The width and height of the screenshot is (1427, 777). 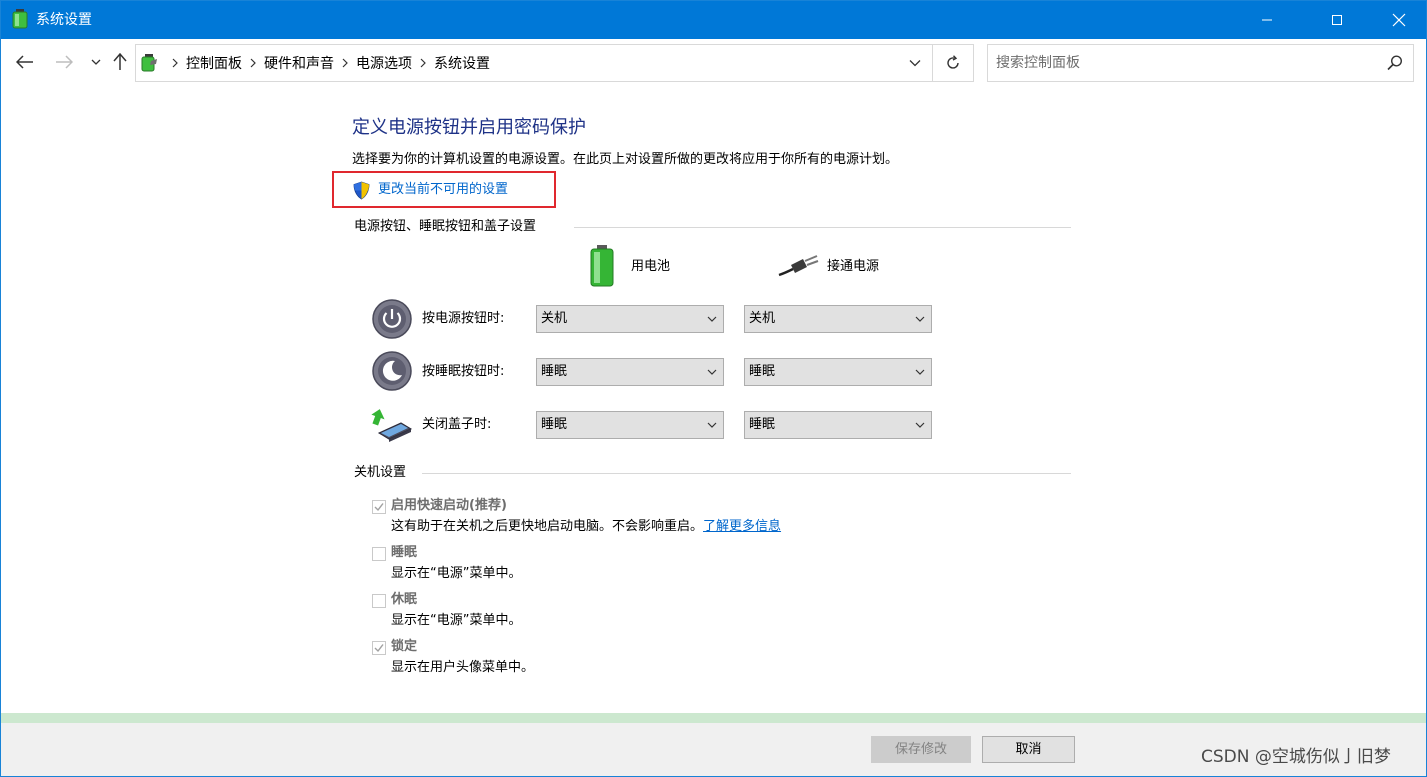 I want to click on maximize-icon, so click(x=1337, y=20).